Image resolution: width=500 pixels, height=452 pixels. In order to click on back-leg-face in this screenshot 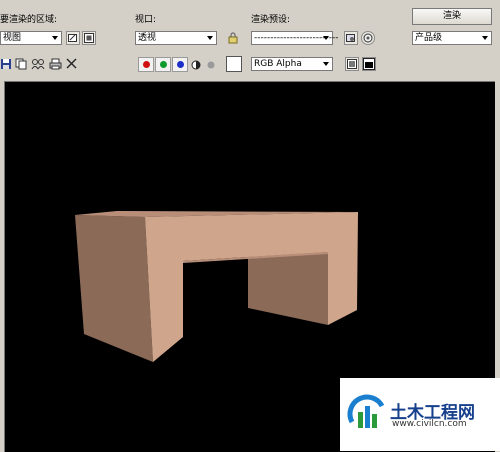, I will do `click(288, 288)`.